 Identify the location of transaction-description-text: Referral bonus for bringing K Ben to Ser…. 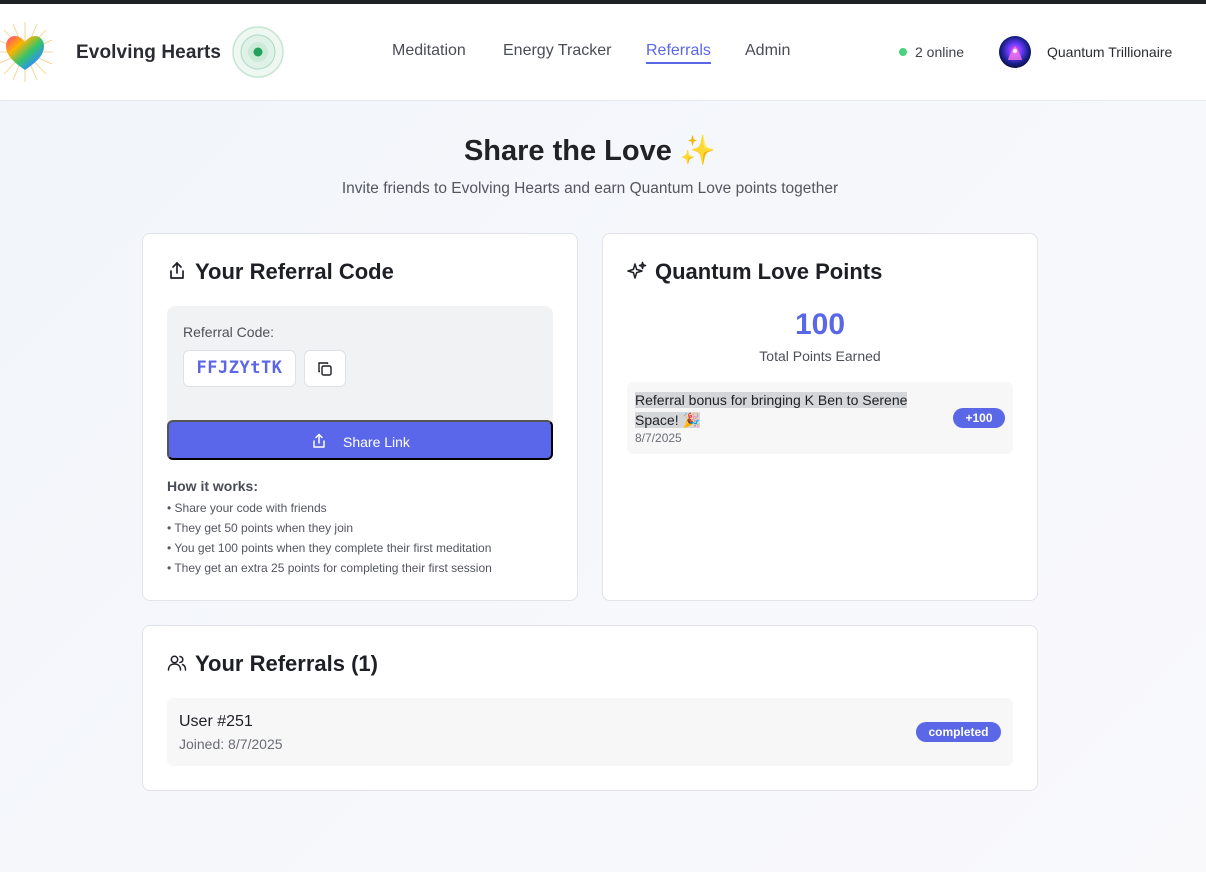
(771, 410).